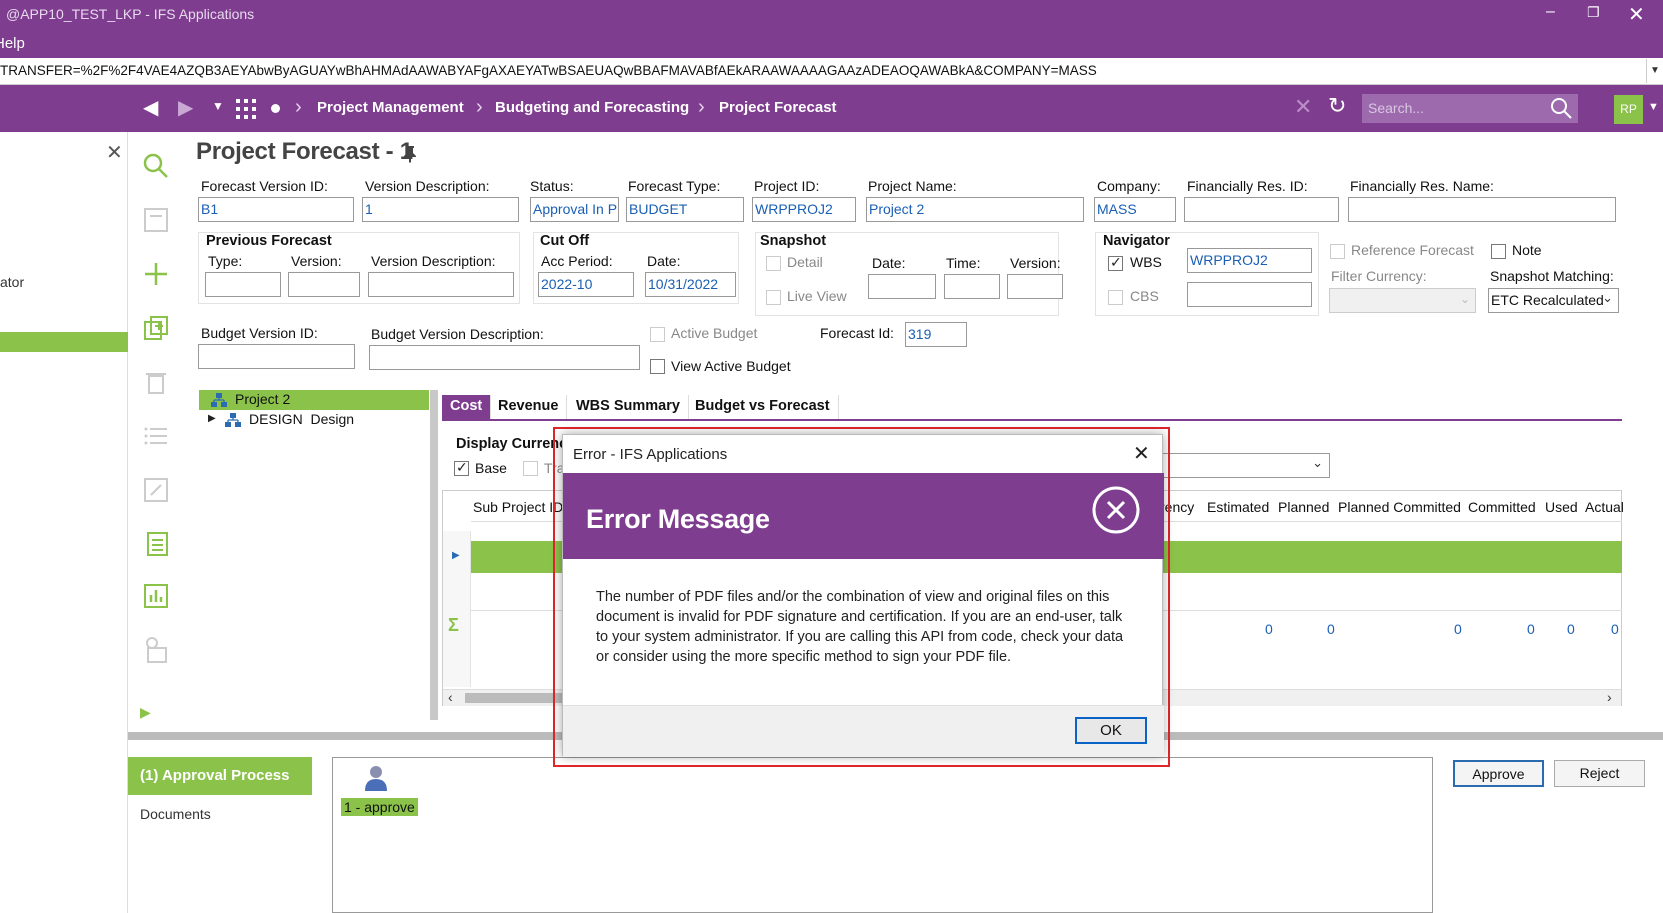 The height and width of the screenshot is (913, 1663). I want to click on search-icon, so click(1561, 108).